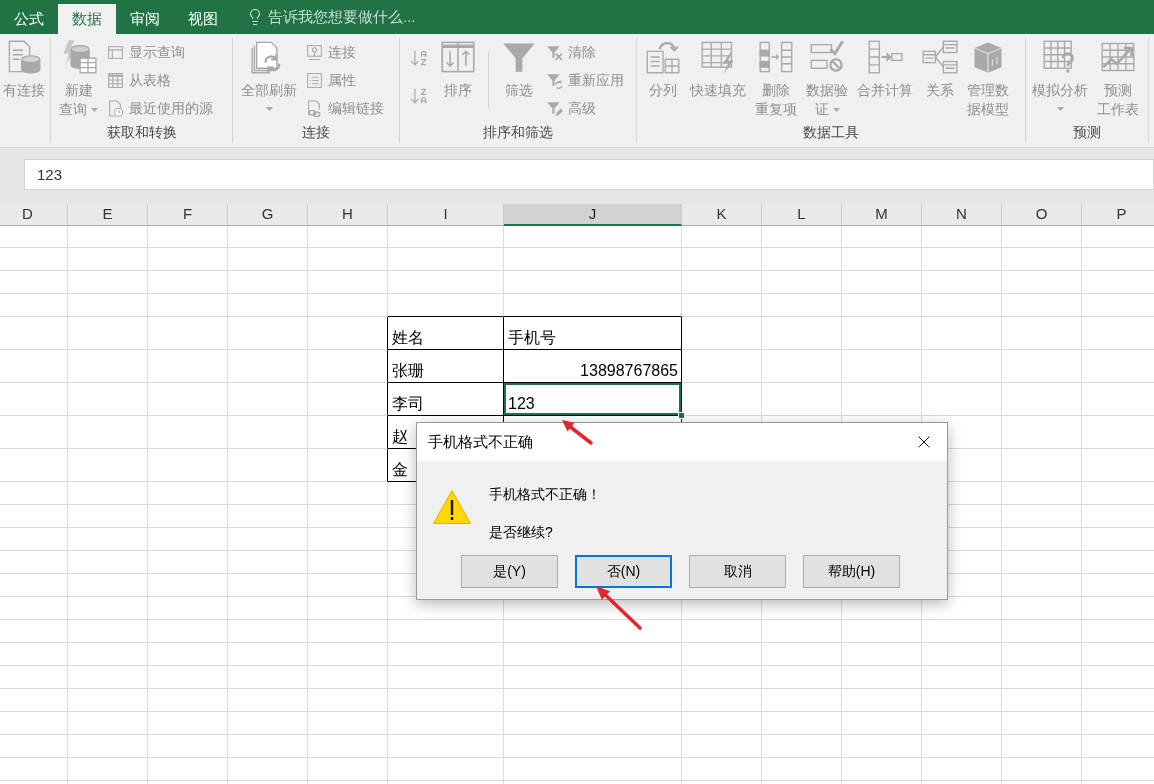 The width and height of the screenshot is (1154, 784). I want to click on dialog-message: 手机格式不正确！, so click(545, 494).